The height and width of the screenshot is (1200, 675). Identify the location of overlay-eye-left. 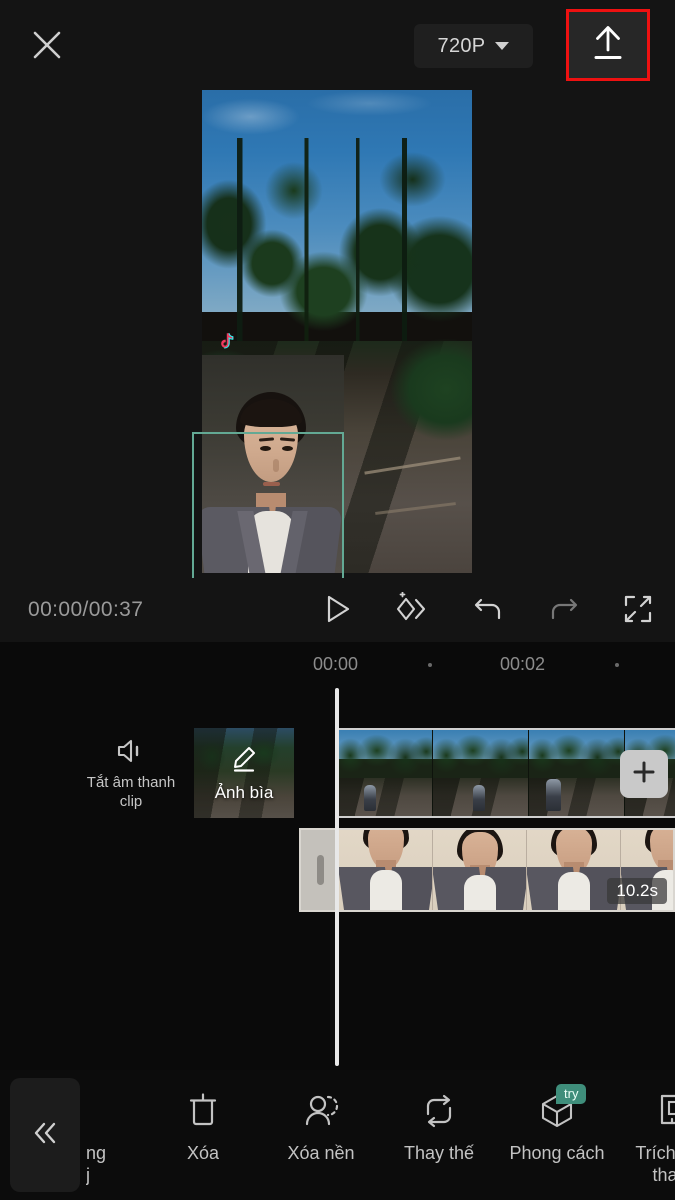
(266, 448).